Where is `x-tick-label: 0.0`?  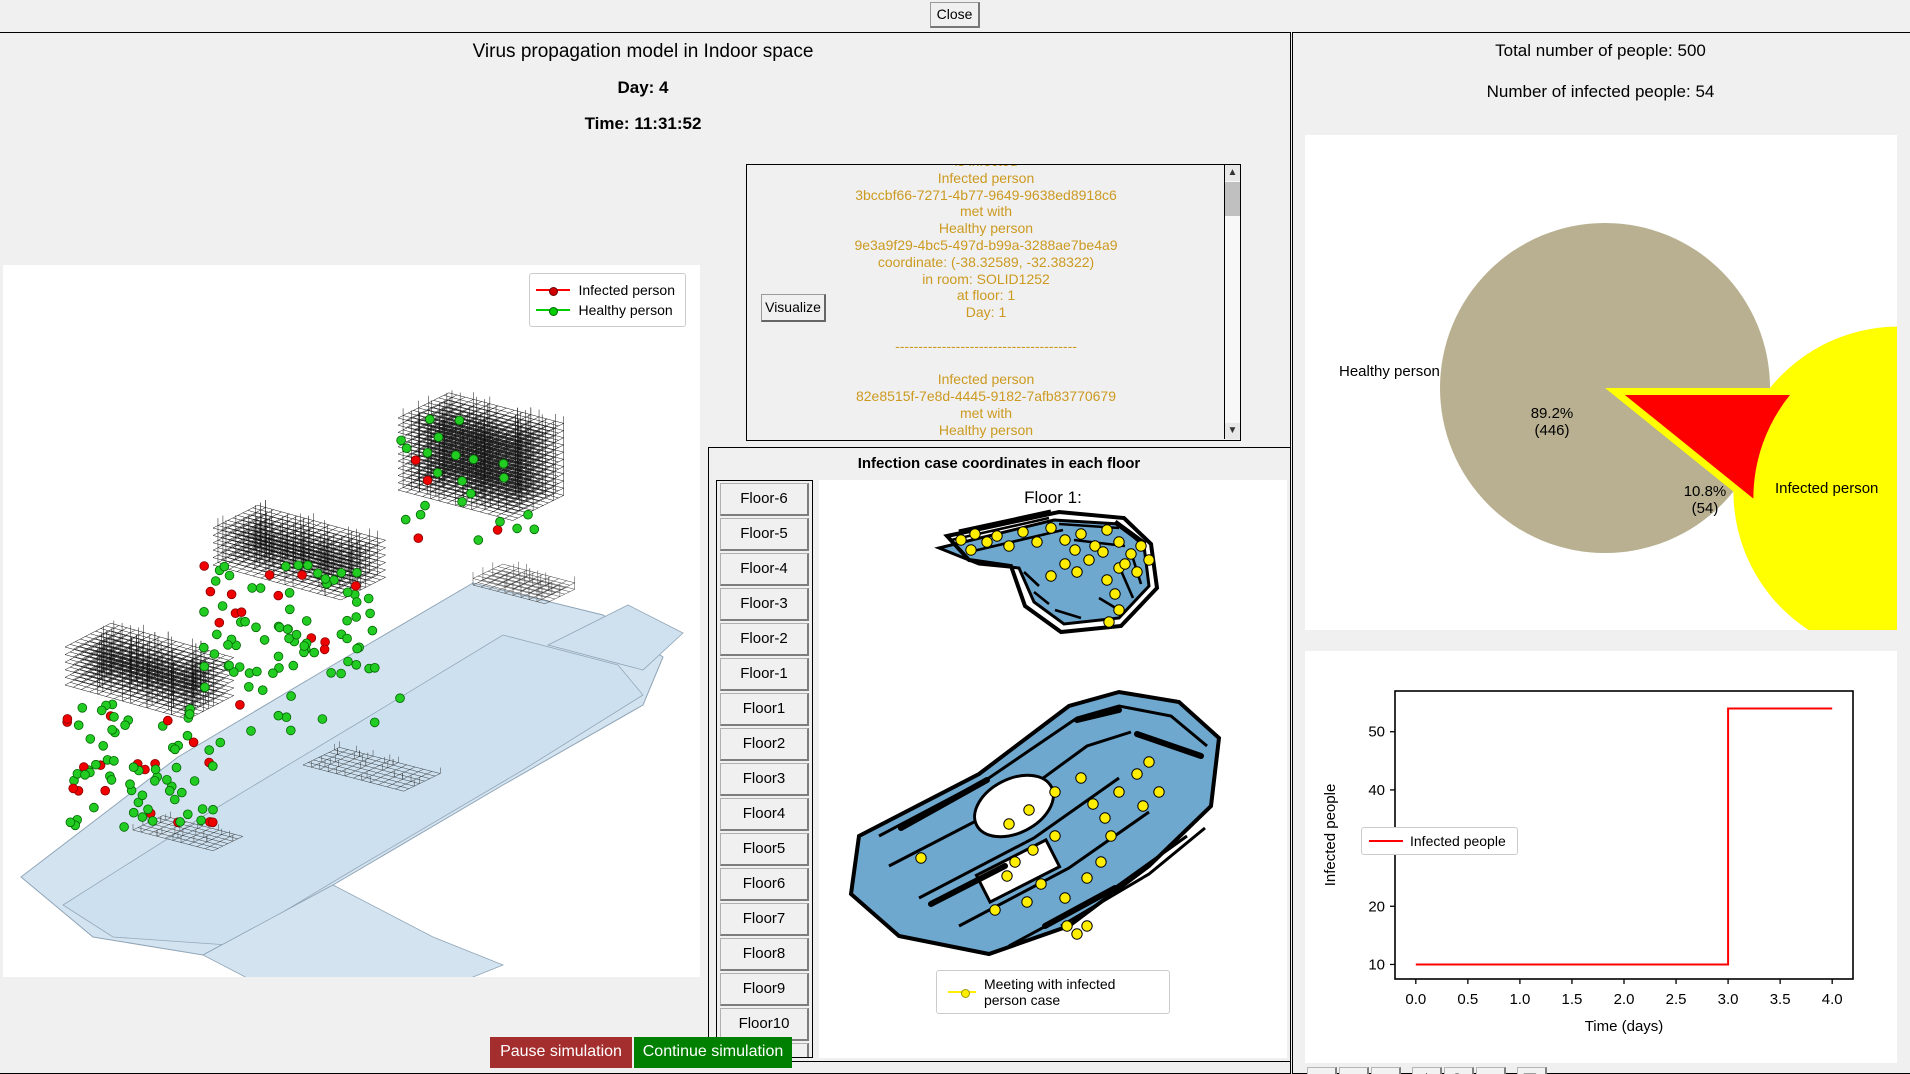 x-tick-label: 0.0 is located at coordinates (1415, 999).